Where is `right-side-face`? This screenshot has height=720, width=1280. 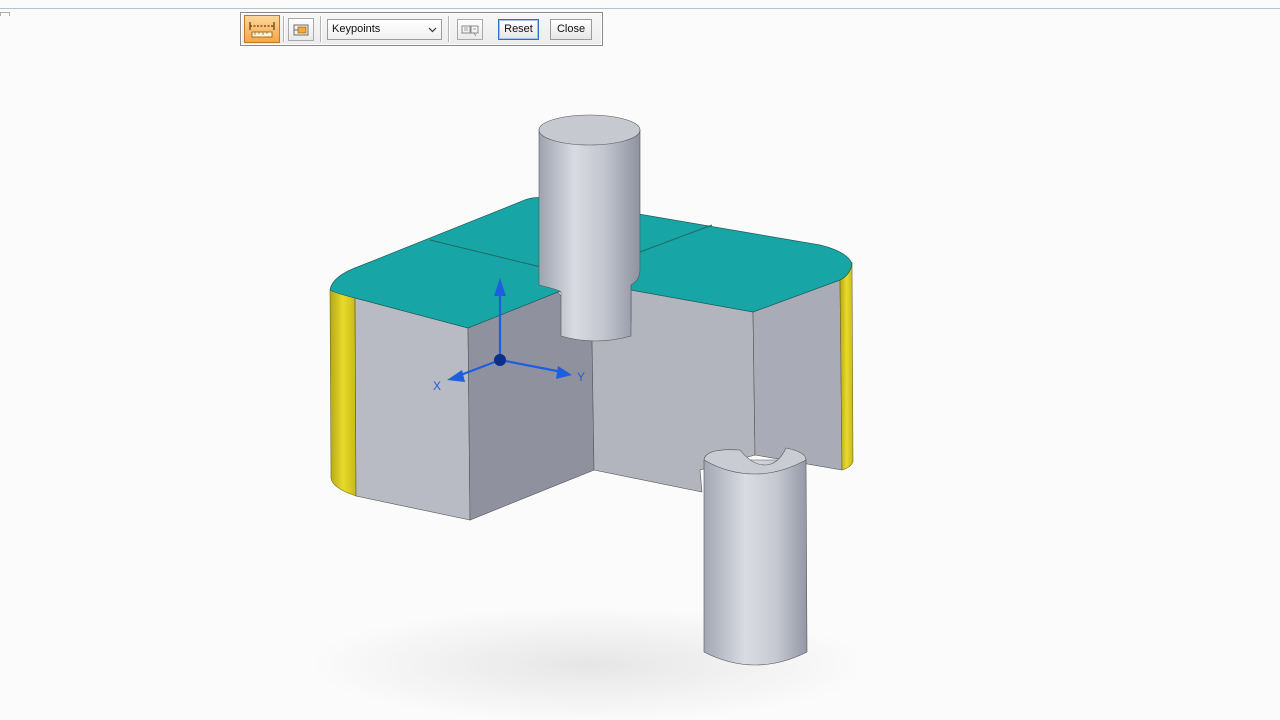
right-side-face is located at coordinates (797, 375).